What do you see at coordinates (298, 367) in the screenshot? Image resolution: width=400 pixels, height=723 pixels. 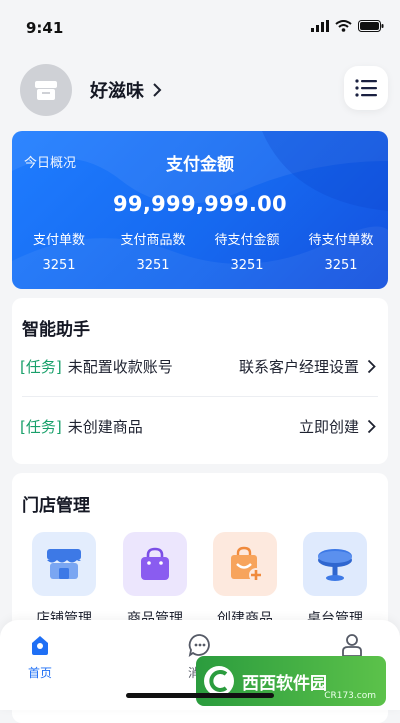 I see `task-action-label: 联系客户经理设置` at bounding box center [298, 367].